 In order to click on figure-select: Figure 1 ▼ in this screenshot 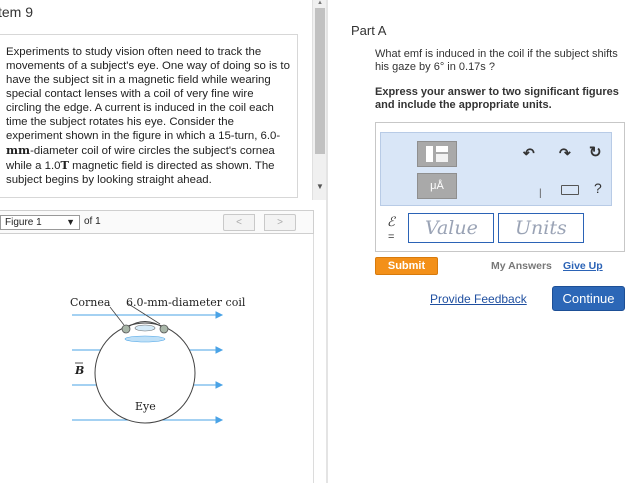, I will do `click(40, 222)`.